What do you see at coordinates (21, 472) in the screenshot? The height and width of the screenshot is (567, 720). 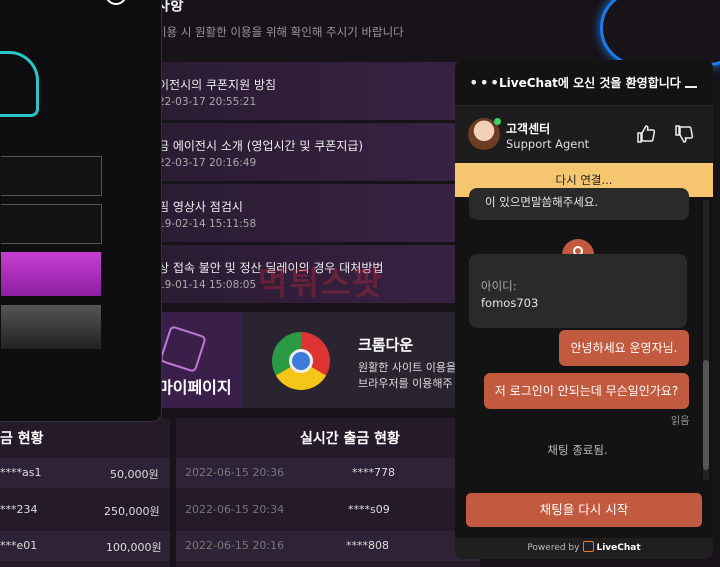 I see `deposit-user: ****as1` at bounding box center [21, 472].